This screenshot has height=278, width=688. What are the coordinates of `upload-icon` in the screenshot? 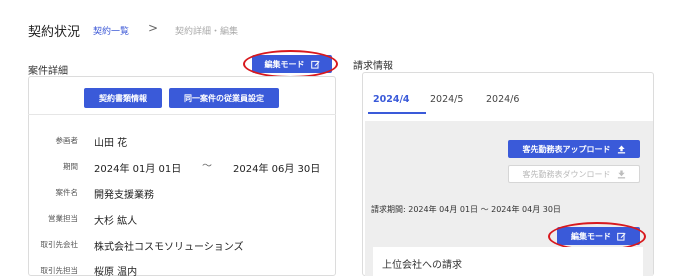 It's located at (621, 148).